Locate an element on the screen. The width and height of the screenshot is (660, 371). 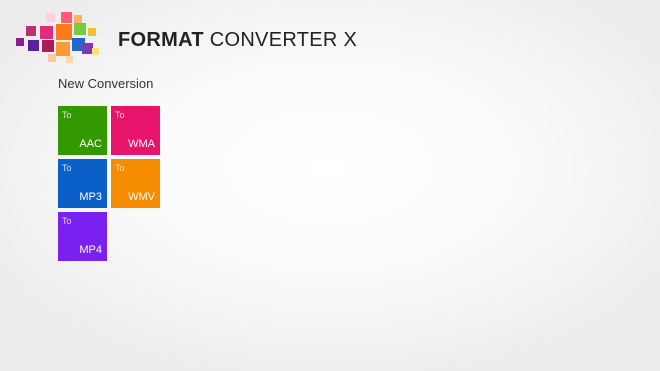
tile-to-mp3: To MP3 is located at coordinates (82, 183).